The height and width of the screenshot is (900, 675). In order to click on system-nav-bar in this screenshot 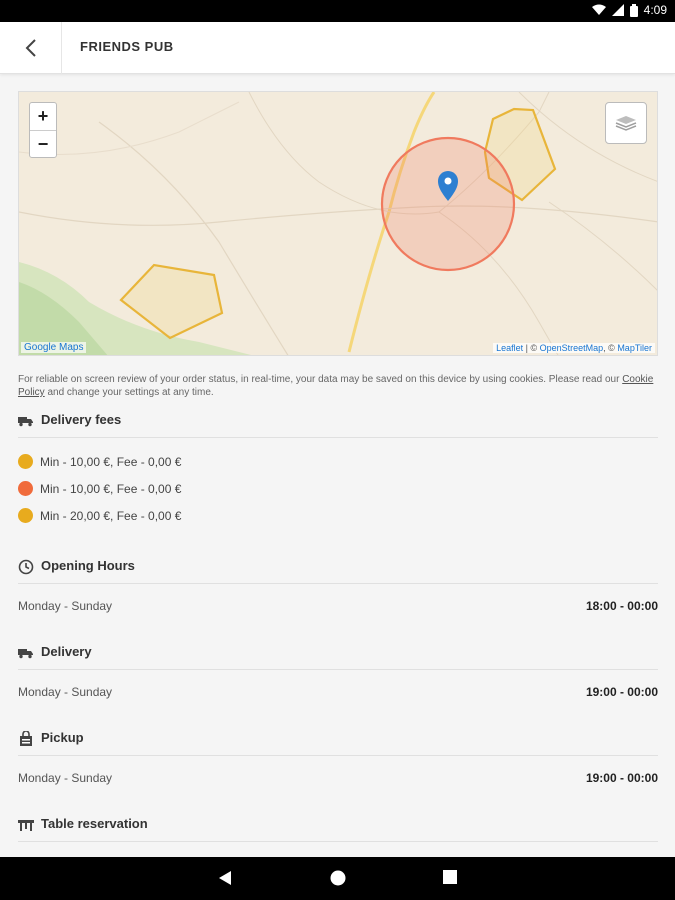, I will do `click(337, 878)`.